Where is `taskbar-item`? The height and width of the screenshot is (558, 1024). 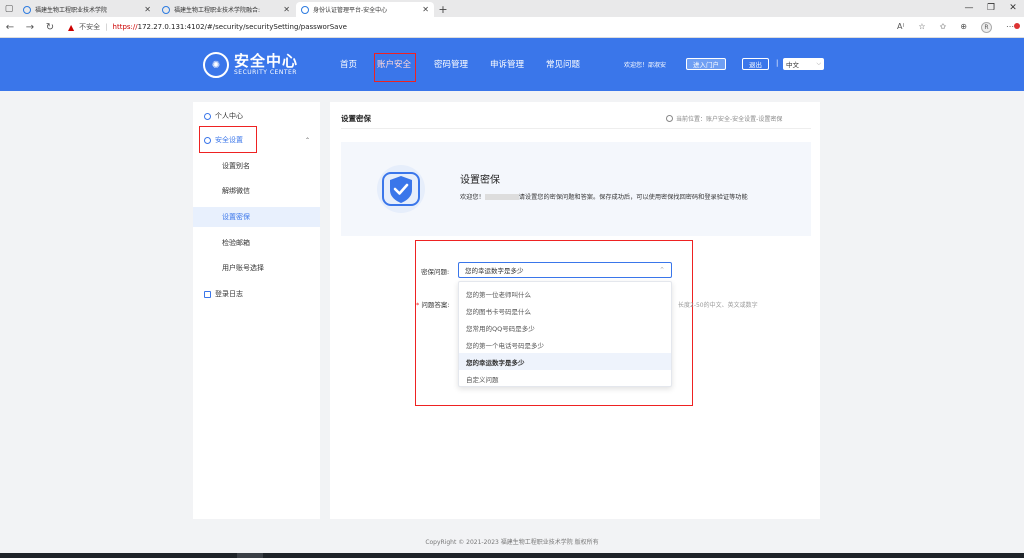
taskbar-item is located at coordinates (250, 555).